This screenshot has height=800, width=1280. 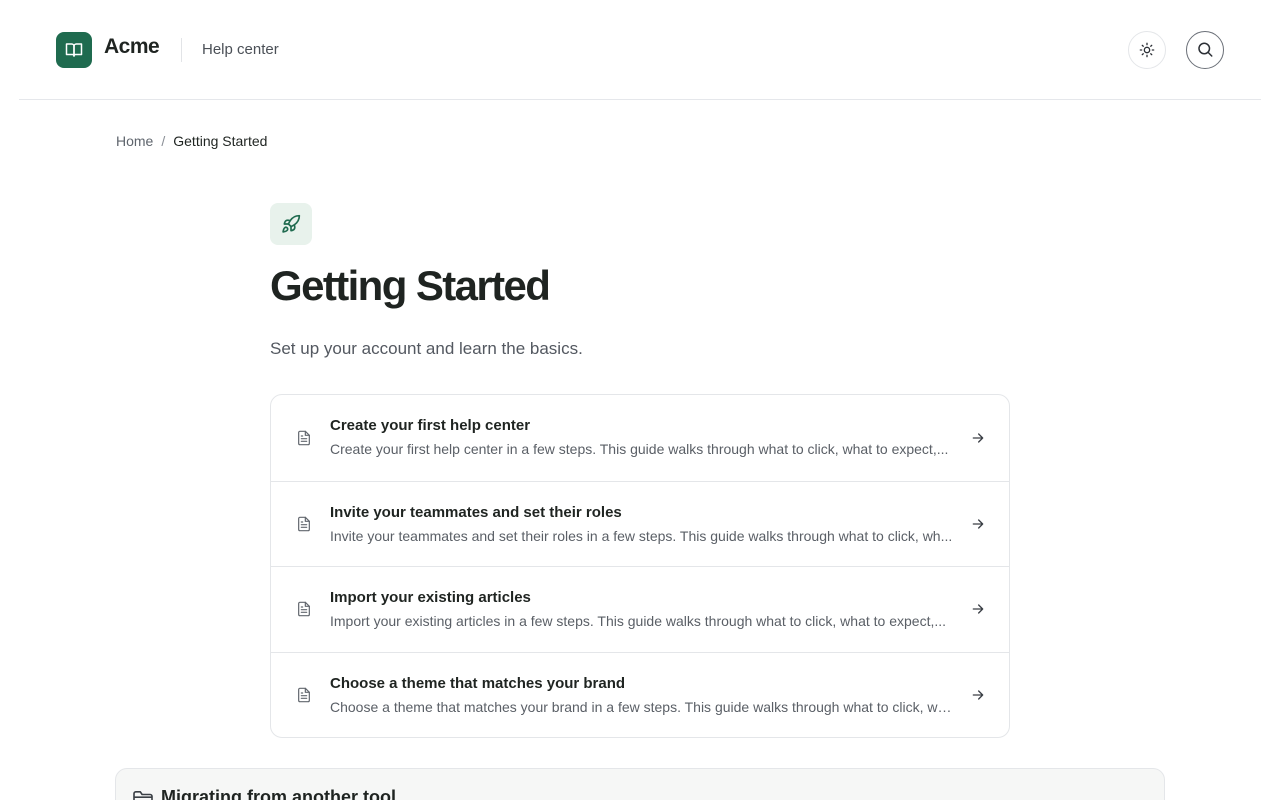 I want to click on folder-icon, so click(x=143, y=795).